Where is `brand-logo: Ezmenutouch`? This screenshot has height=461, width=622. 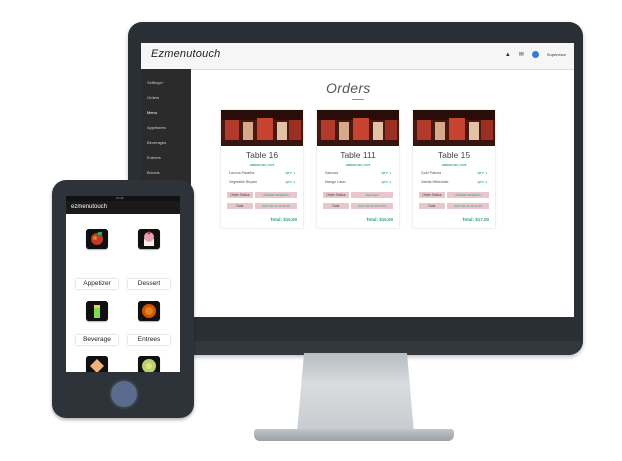
brand-logo: Ezmenutouch is located at coordinates (185, 54).